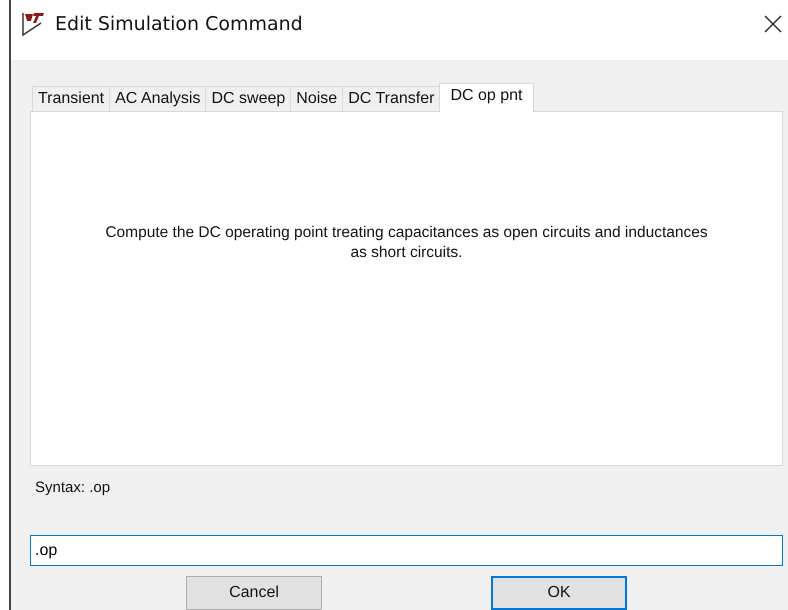 Image resolution: width=788 pixels, height=610 pixels. What do you see at coordinates (486, 97) in the screenshot?
I see `tab: DC op pnt` at bounding box center [486, 97].